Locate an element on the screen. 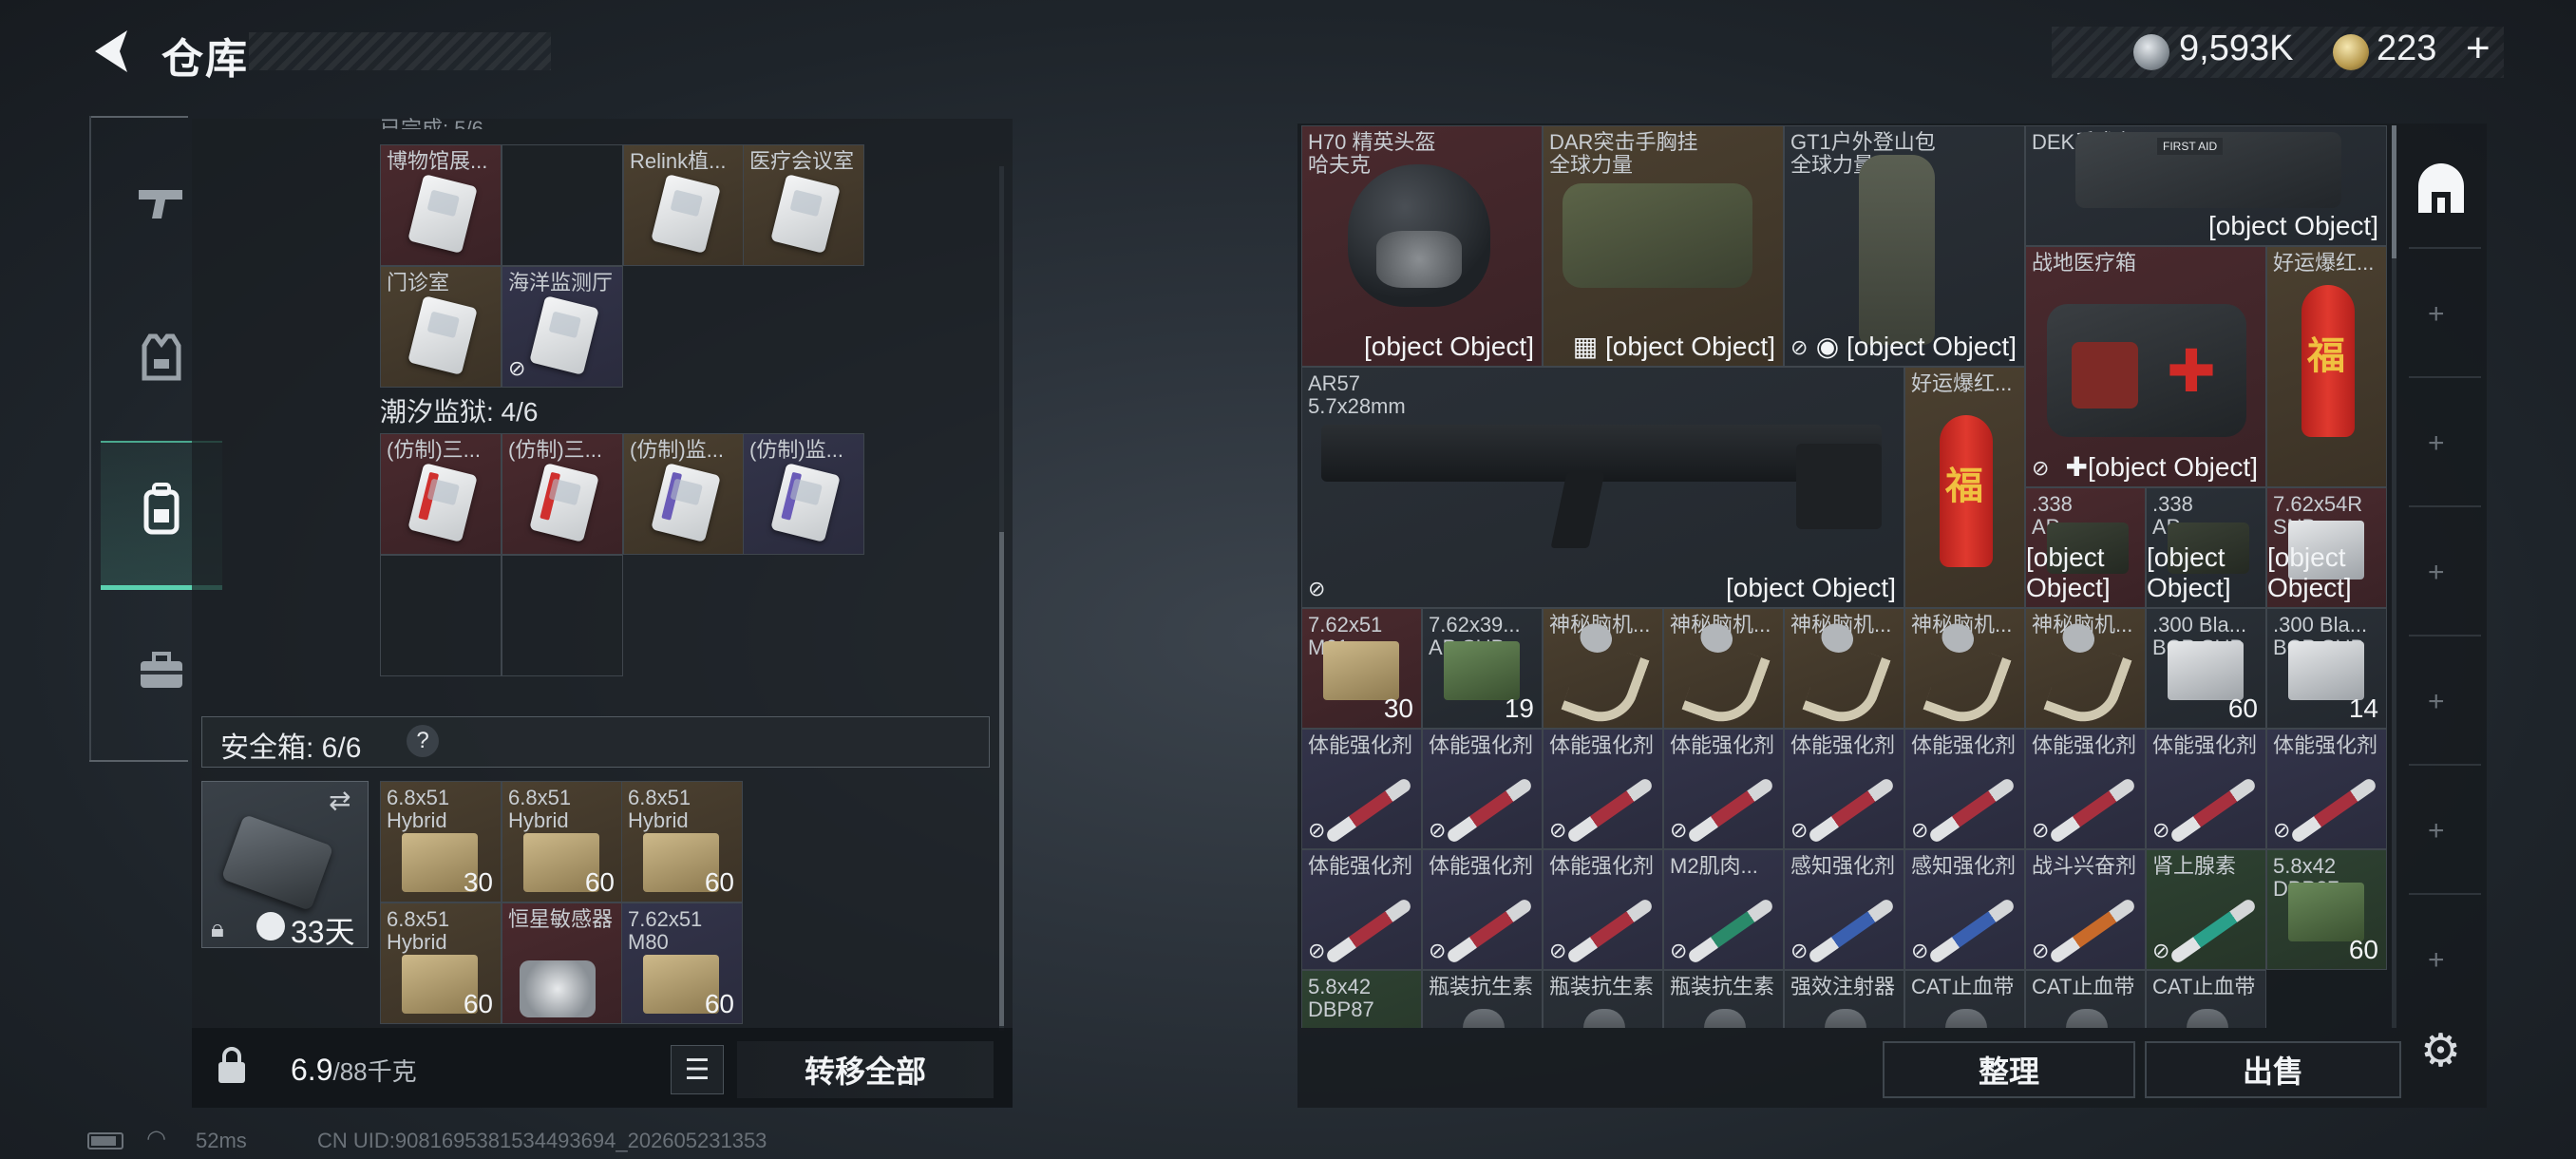 The height and width of the screenshot is (1159, 2576). inventory-item-slot: 7.62x51M6130 is located at coordinates (1361, 668).